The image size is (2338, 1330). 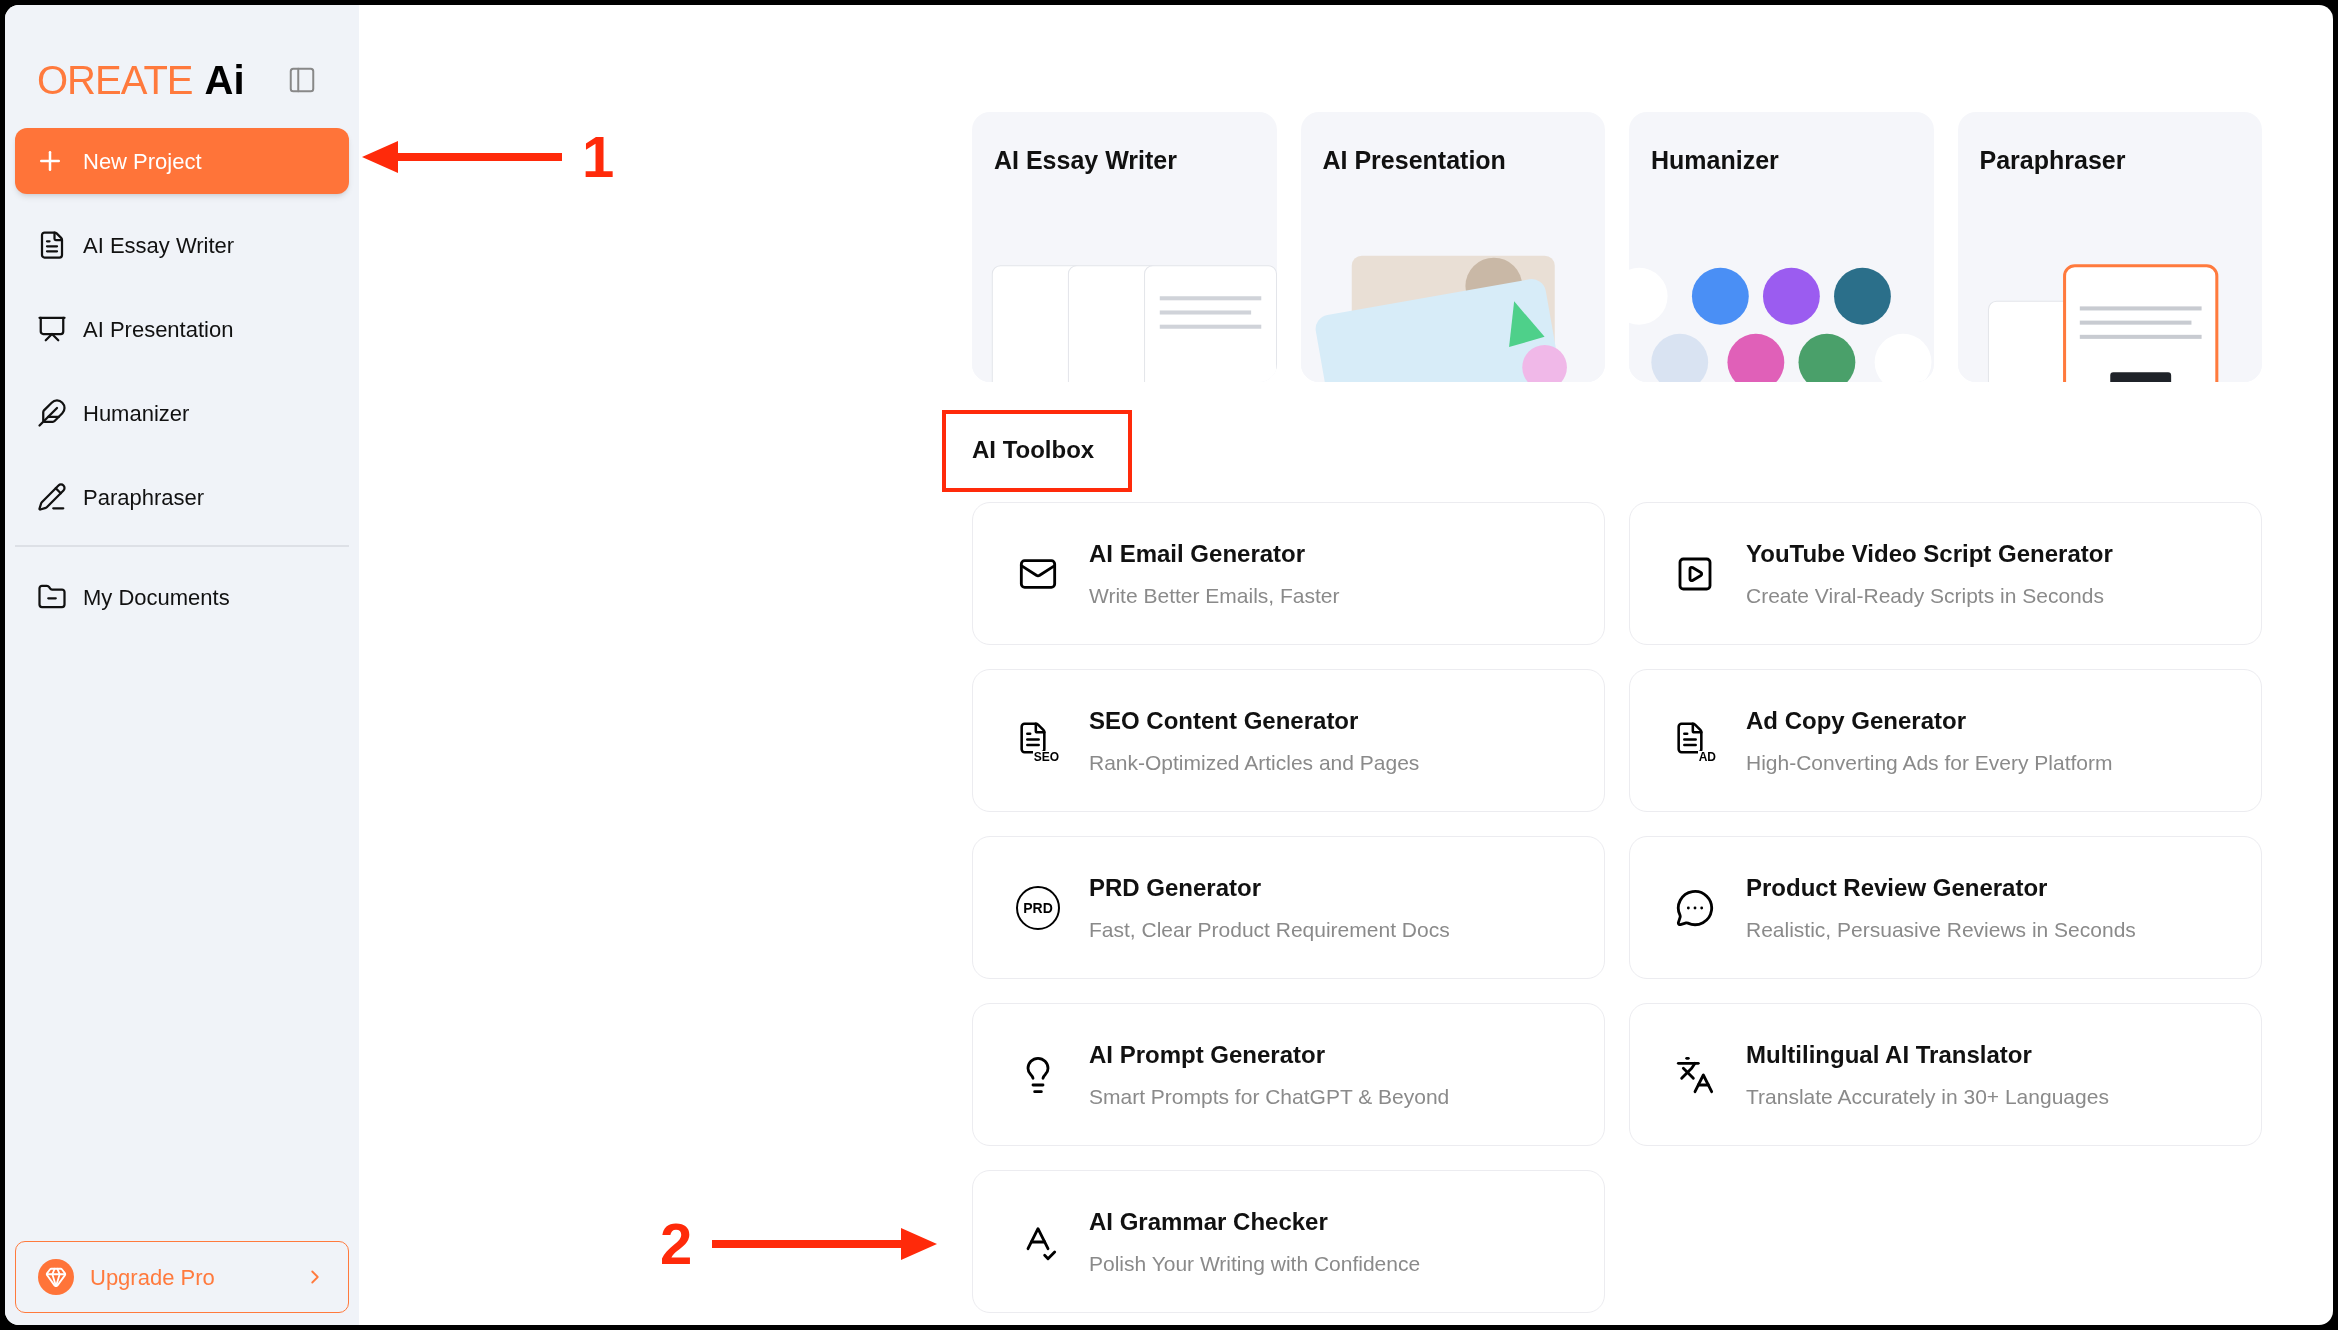 What do you see at coordinates (1288, 1074) in the screenshot?
I see `tool-card: AI Prompt Generator Smart Prompts for ChatGPT & Beyond` at bounding box center [1288, 1074].